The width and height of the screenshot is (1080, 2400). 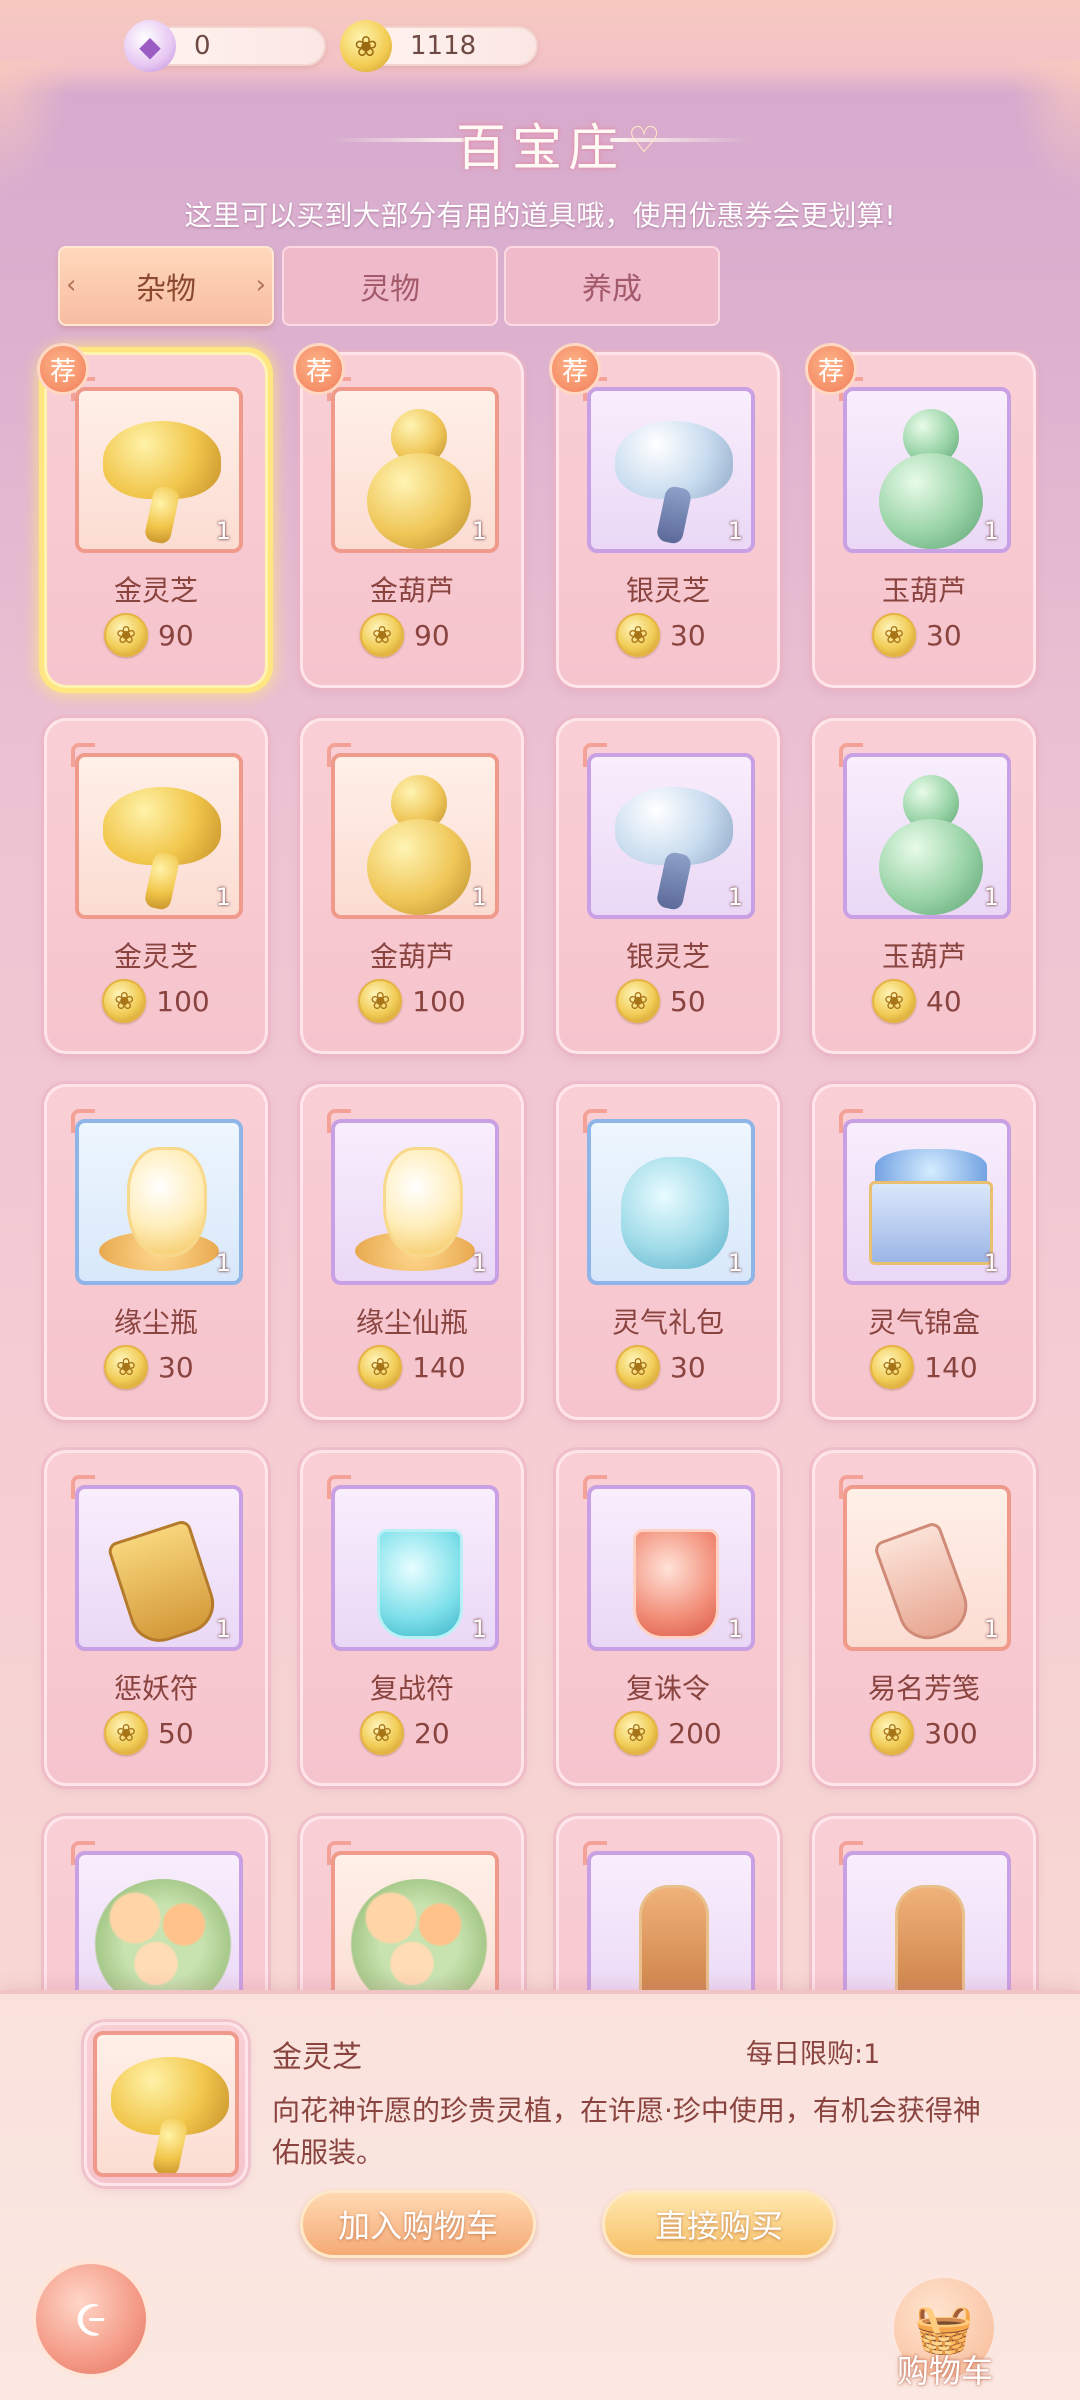 I want to click on shop-item-card: 1 玉葫芦 ❀ 40, so click(x=924, y=886).